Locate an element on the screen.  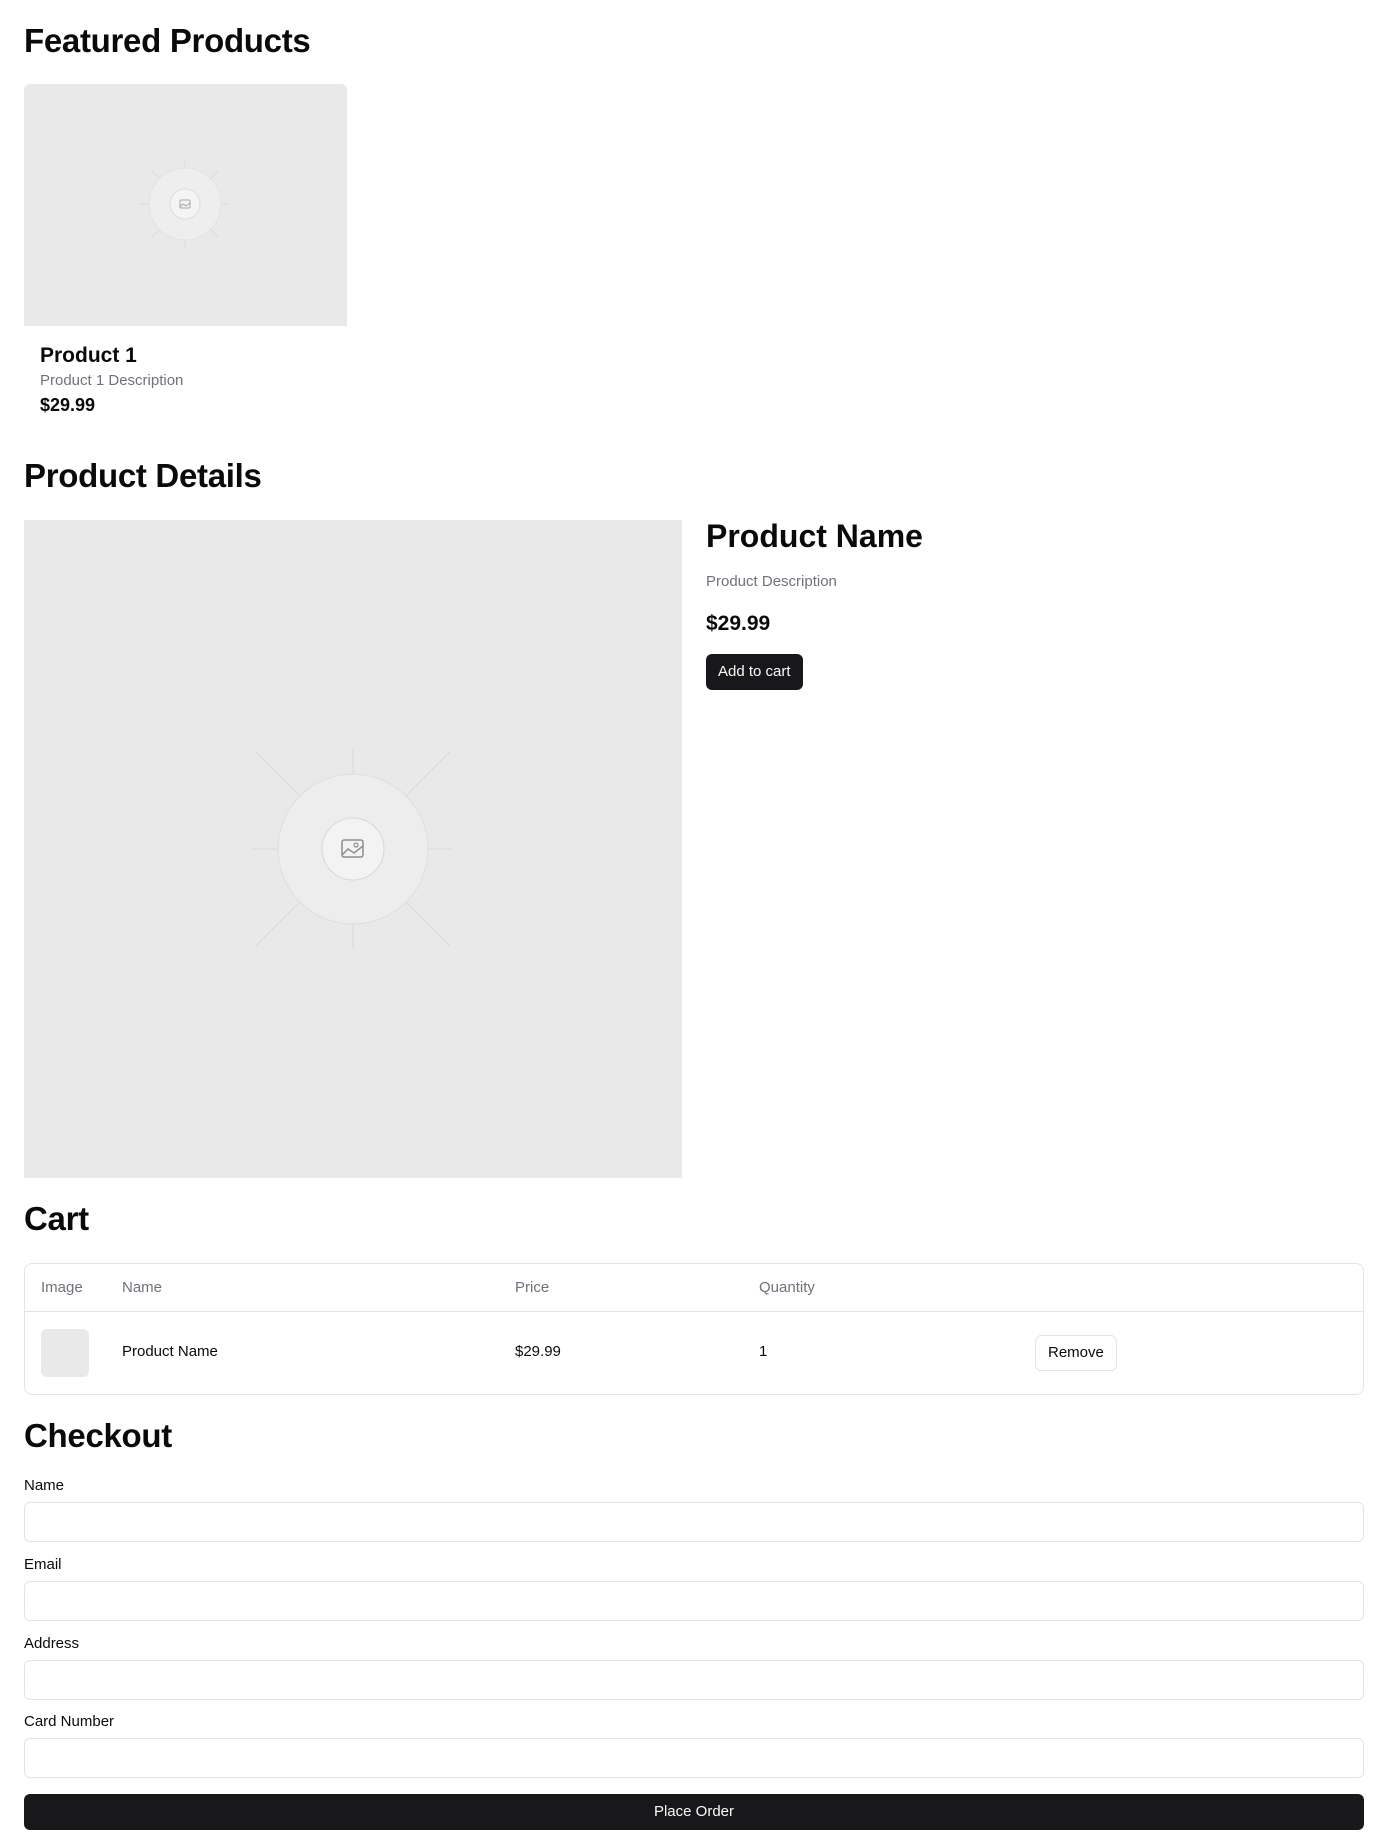
product-card-image is located at coordinates (185, 205).